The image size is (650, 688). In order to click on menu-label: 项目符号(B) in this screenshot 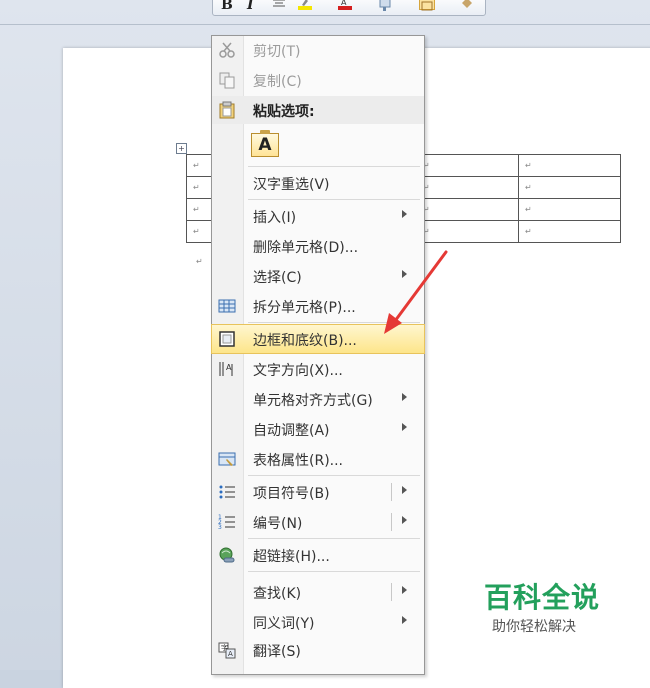, I will do `click(291, 494)`.